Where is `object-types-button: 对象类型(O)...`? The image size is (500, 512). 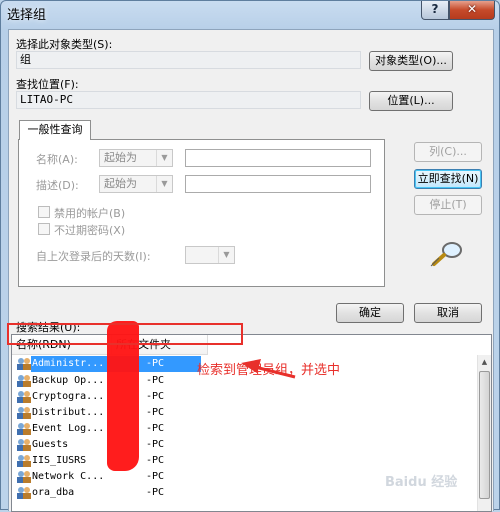
object-types-button: 对象类型(O)... is located at coordinates (411, 61).